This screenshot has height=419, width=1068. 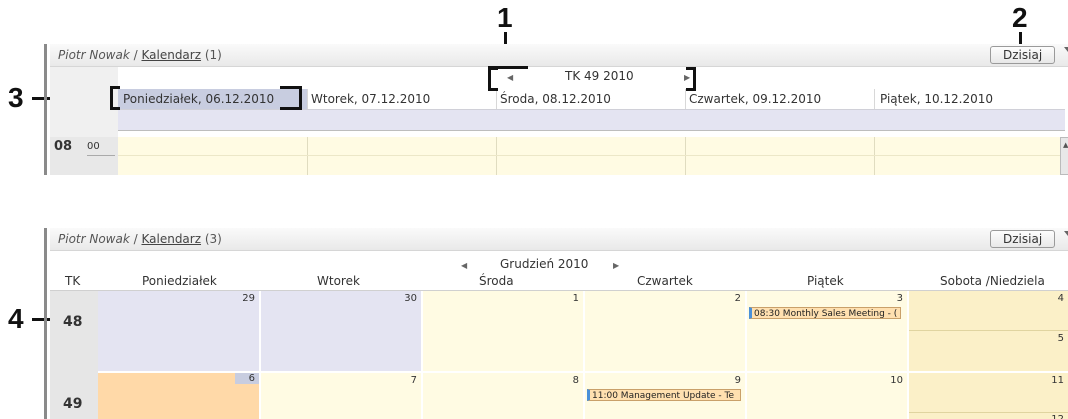 I want to click on callout-1-bracket-right, so click(x=691, y=79).